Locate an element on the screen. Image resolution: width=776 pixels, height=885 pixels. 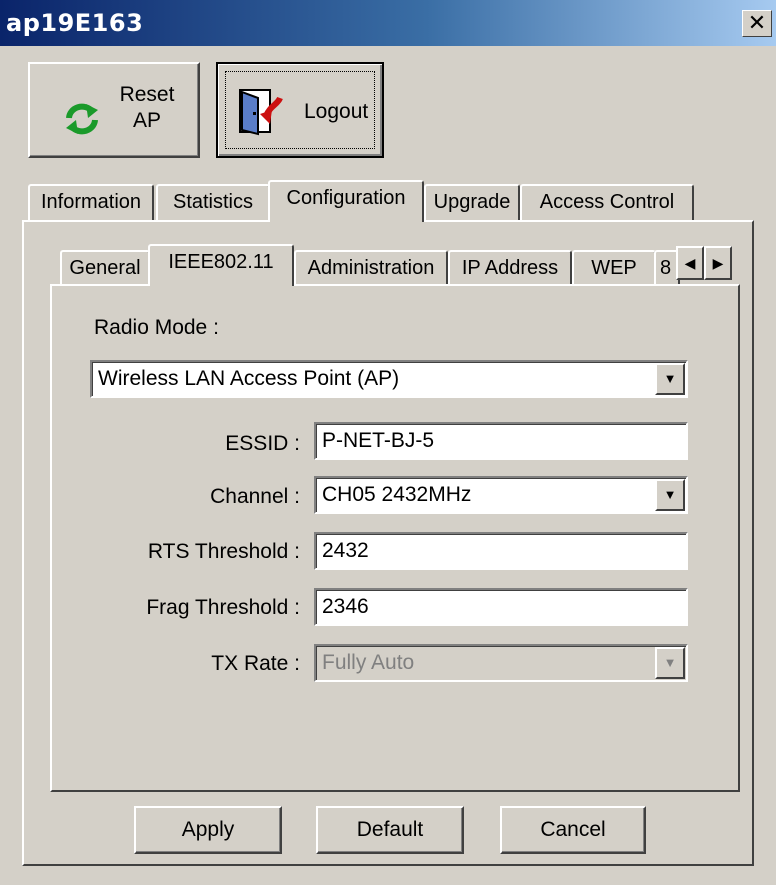
tab-information: Information is located at coordinates (91, 202).